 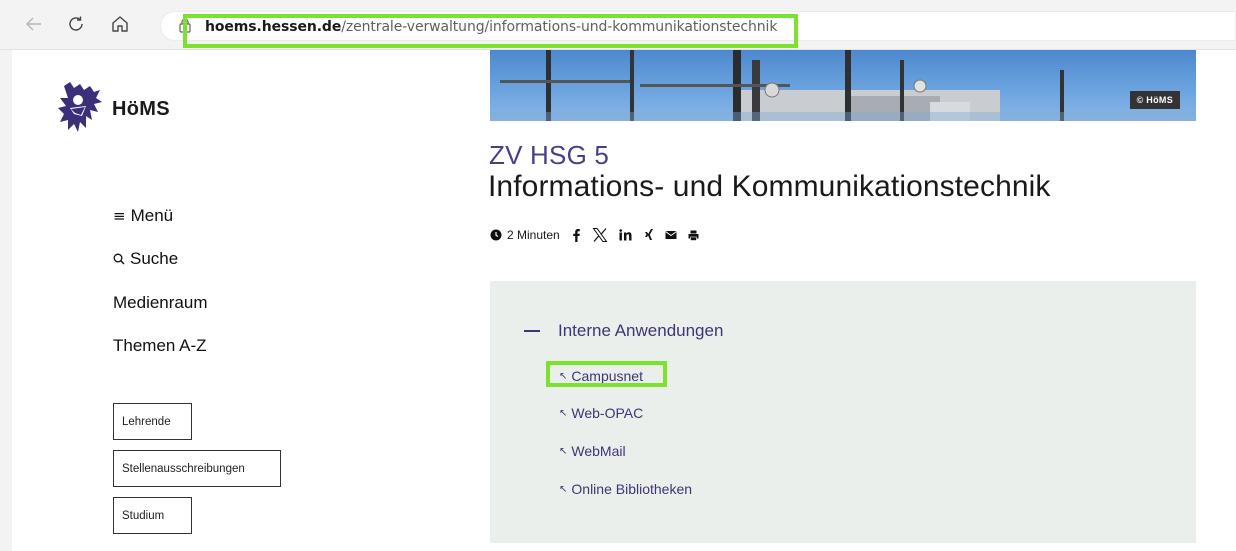 What do you see at coordinates (598, 451) in the screenshot?
I see `link-label: WebMail` at bounding box center [598, 451].